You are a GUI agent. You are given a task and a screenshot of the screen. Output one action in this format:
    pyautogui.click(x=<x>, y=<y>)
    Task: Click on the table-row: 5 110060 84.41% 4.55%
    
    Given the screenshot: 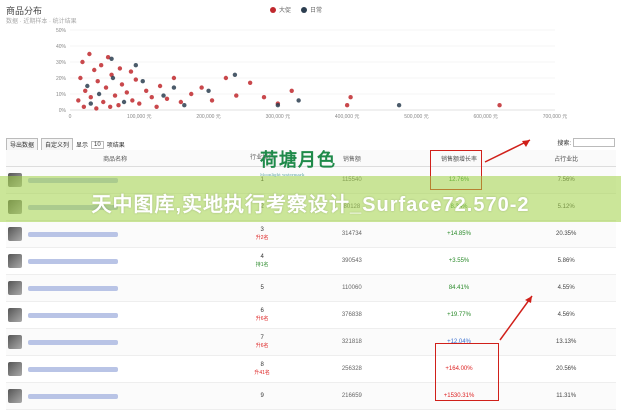 What is the action you would take?
    pyautogui.click(x=311, y=288)
    